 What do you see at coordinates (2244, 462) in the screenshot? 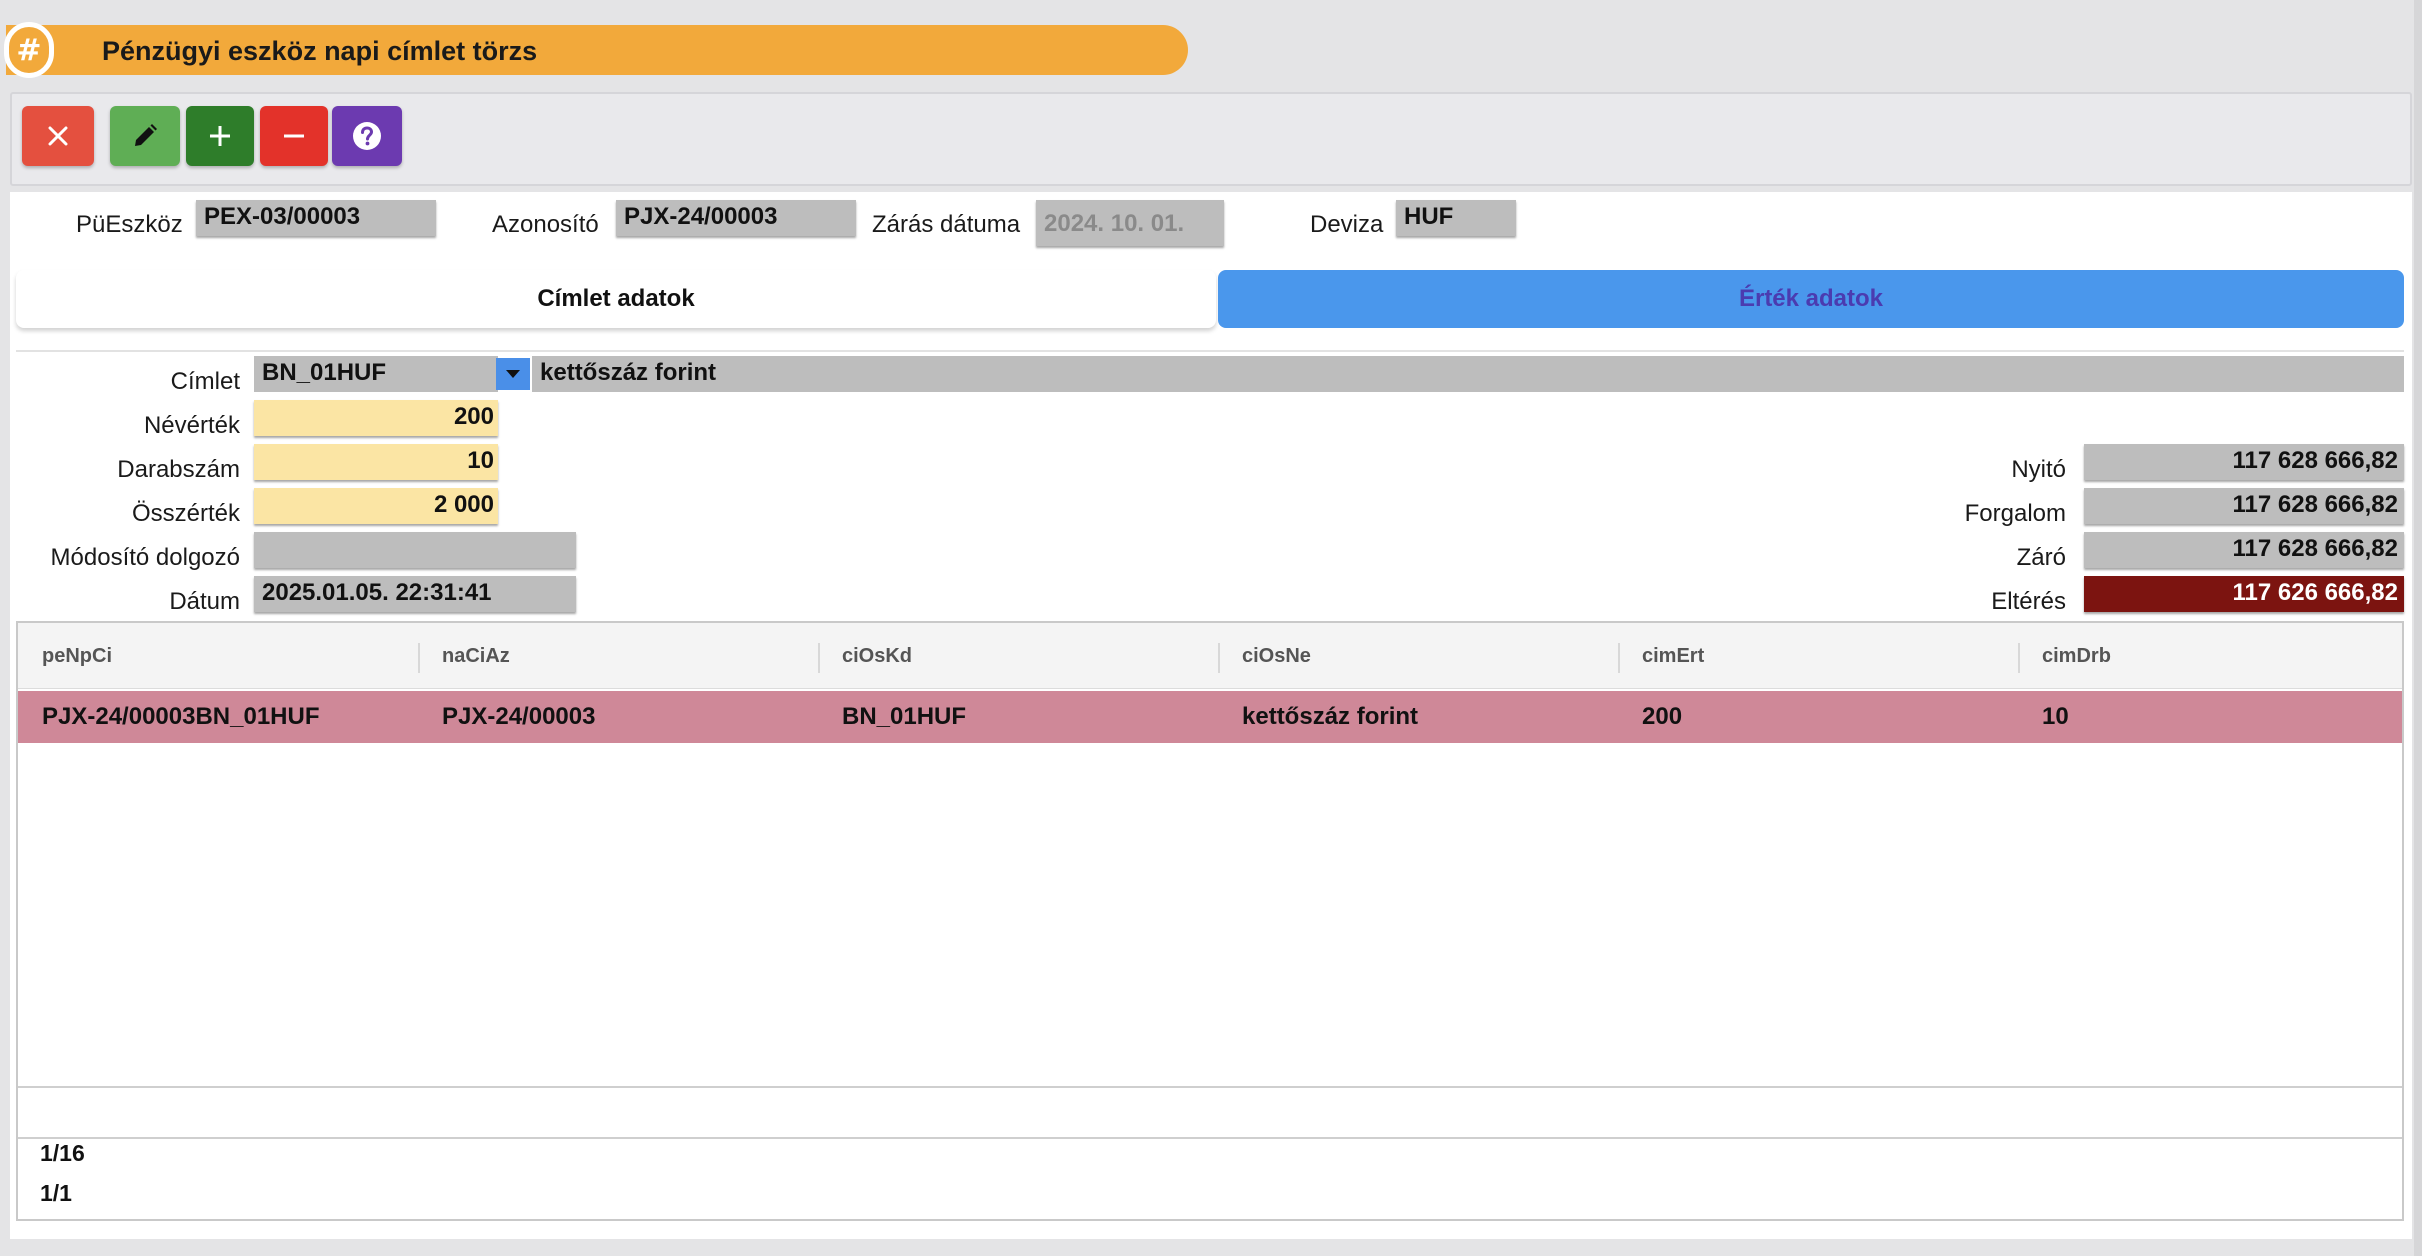
I see `nyito-field: 117 628 666,82` at bounding box center [2244, 462].